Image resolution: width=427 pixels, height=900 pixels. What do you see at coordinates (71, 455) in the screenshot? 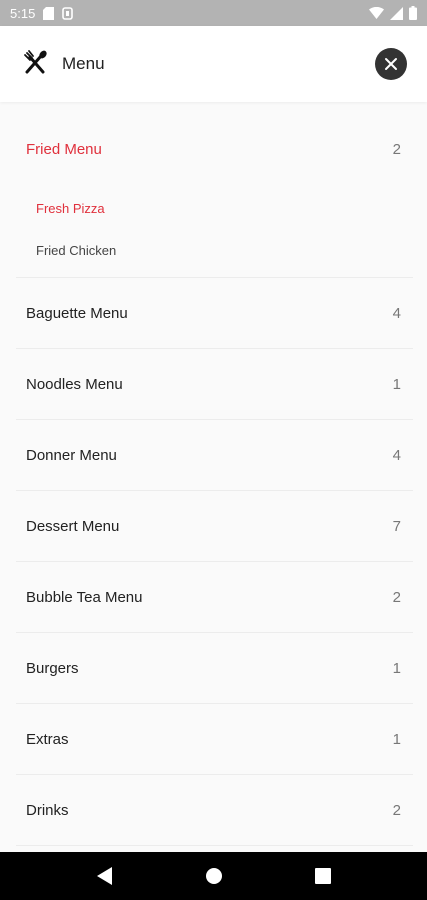
I see `category-label: Donner Menu` at bounding box center [71, 455].